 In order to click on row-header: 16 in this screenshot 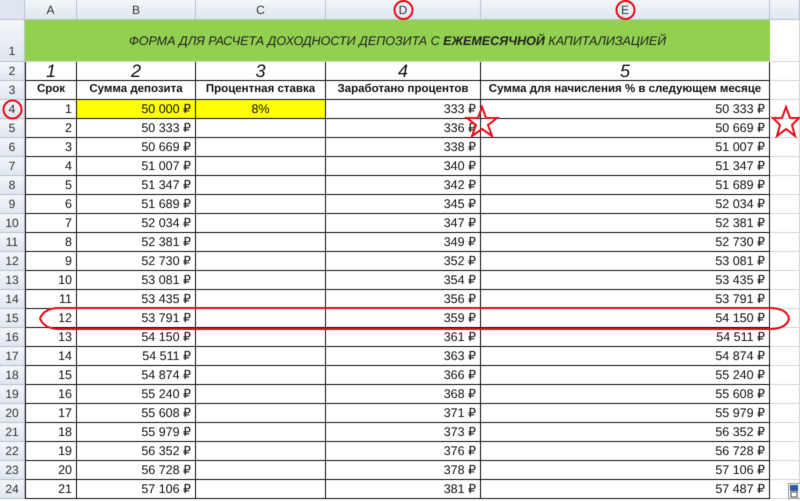, I will do `click(12, 337)`.